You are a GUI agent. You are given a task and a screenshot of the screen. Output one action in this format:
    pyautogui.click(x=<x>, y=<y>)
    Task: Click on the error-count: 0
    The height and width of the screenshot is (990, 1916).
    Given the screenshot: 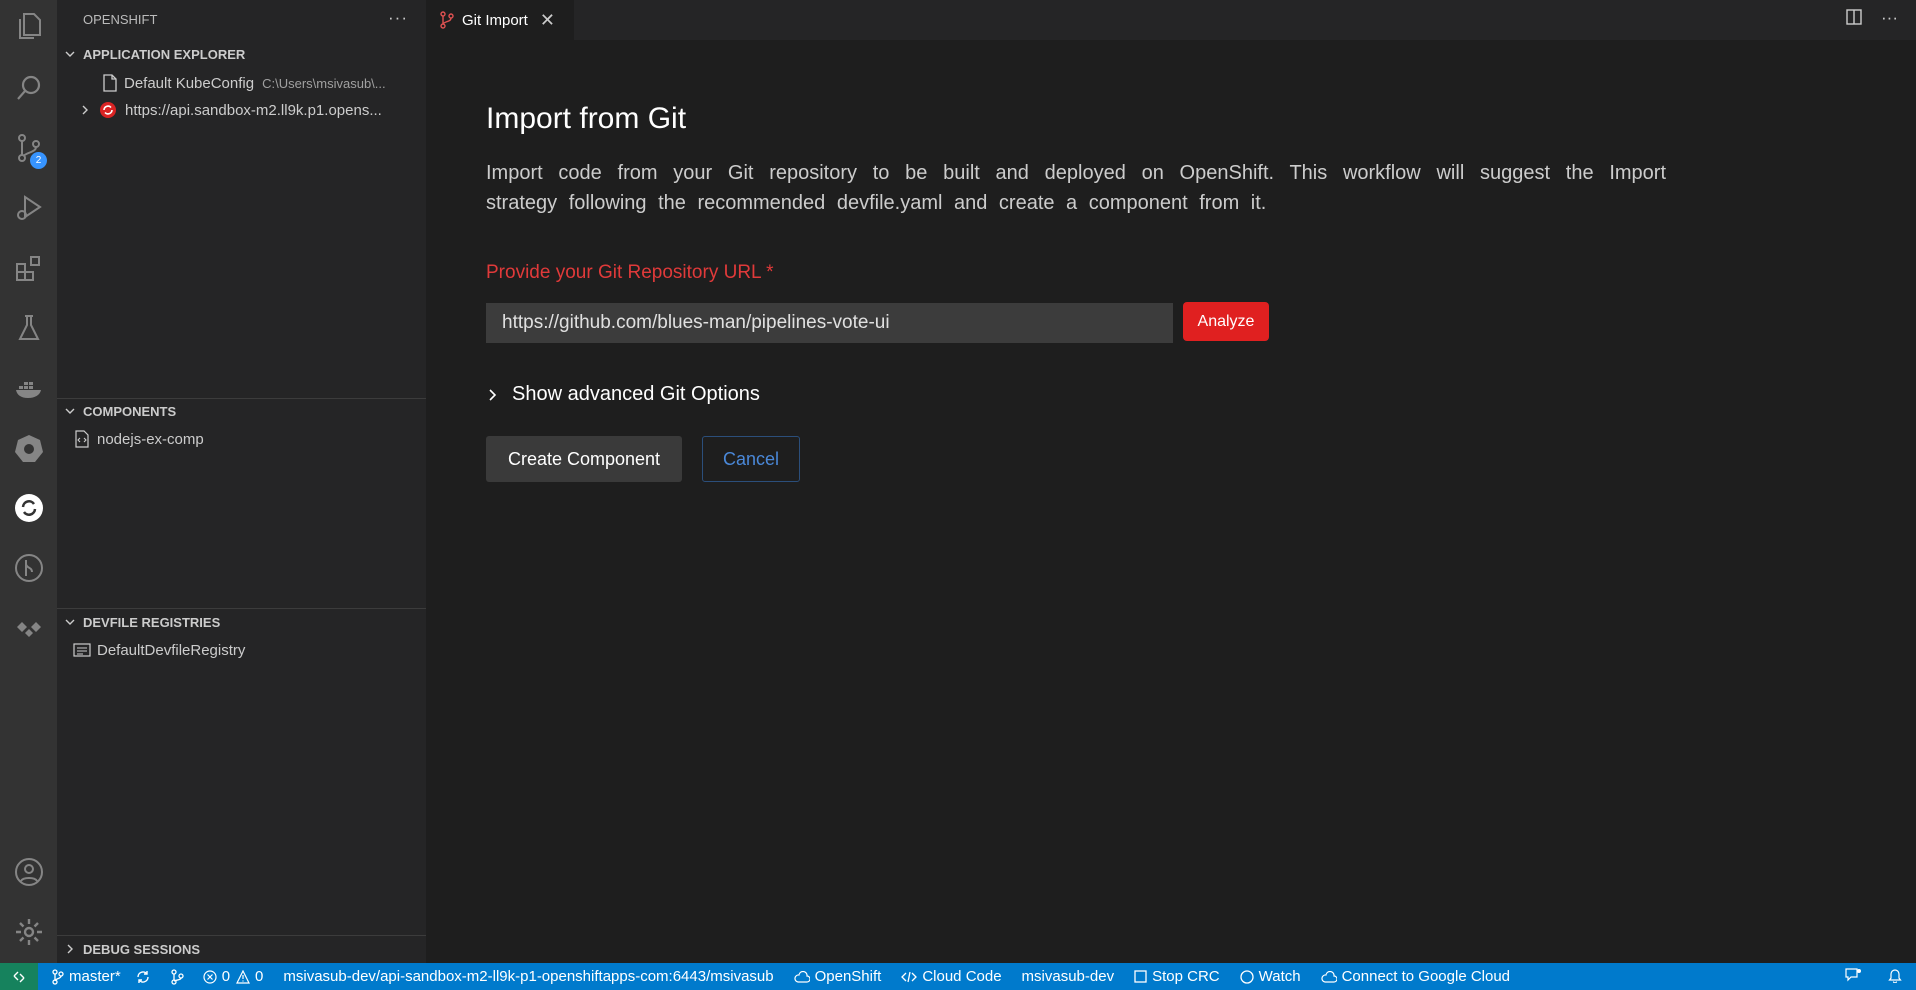 What is the action you would take?
    pyautogui.click(x=226, y=976)
    